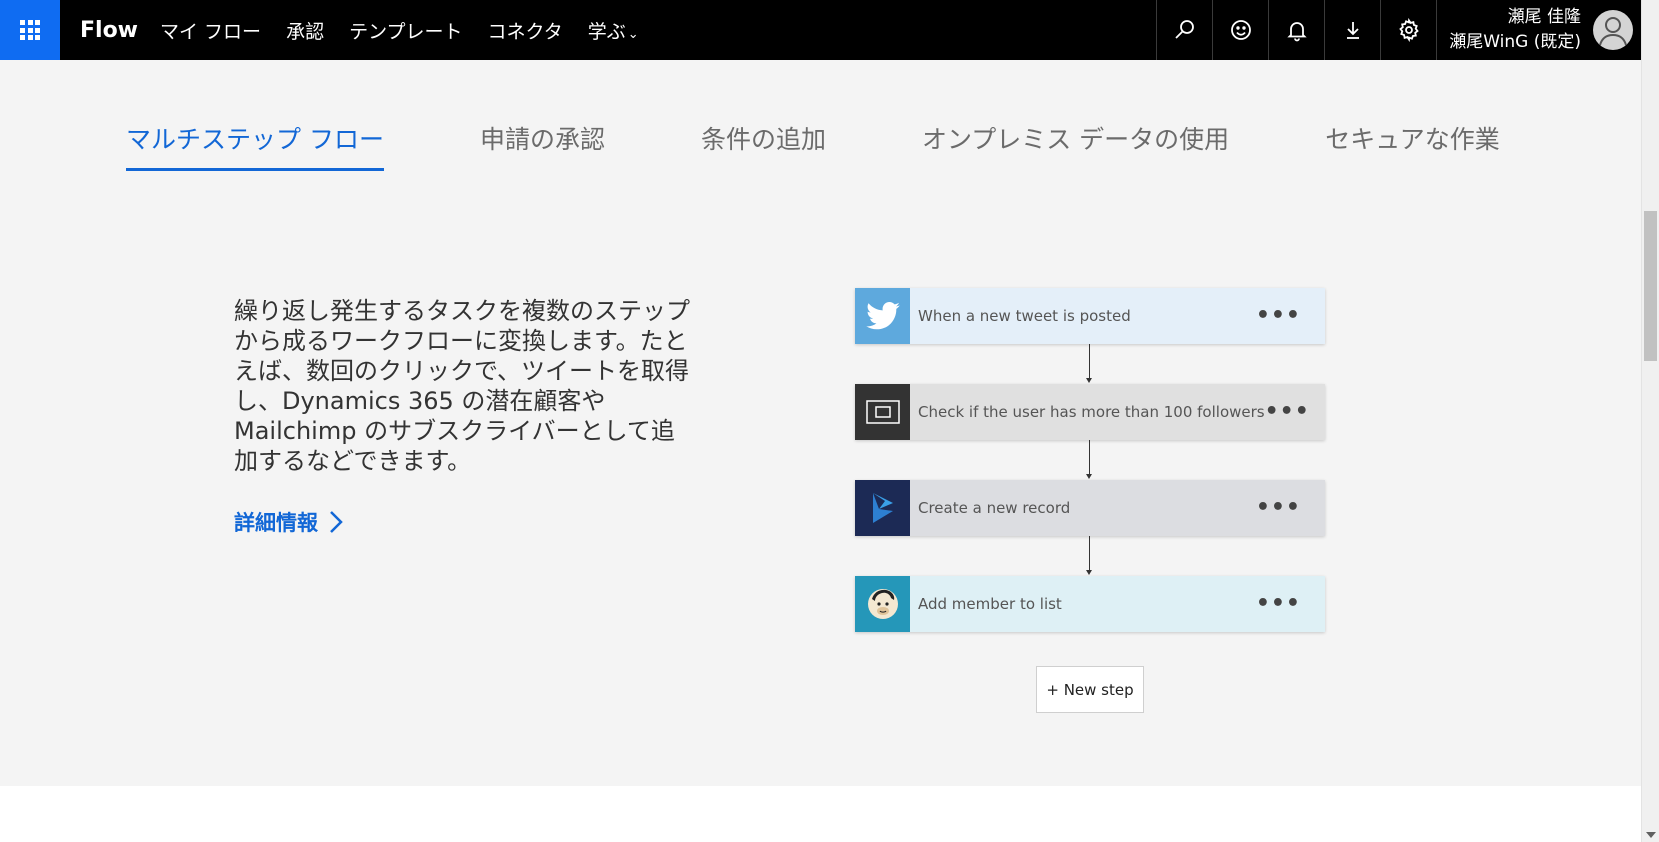  Describe the element at coordinates (1515, 30) in the screenshot. I see `user-info: 瀬尾 佳隆 瀬尾WinG (既定)` at that location.